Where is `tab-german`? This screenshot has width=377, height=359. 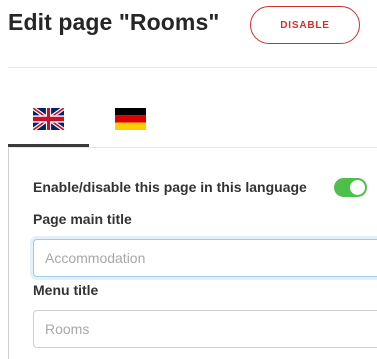
tab-german is located at coordinates (130, 127).